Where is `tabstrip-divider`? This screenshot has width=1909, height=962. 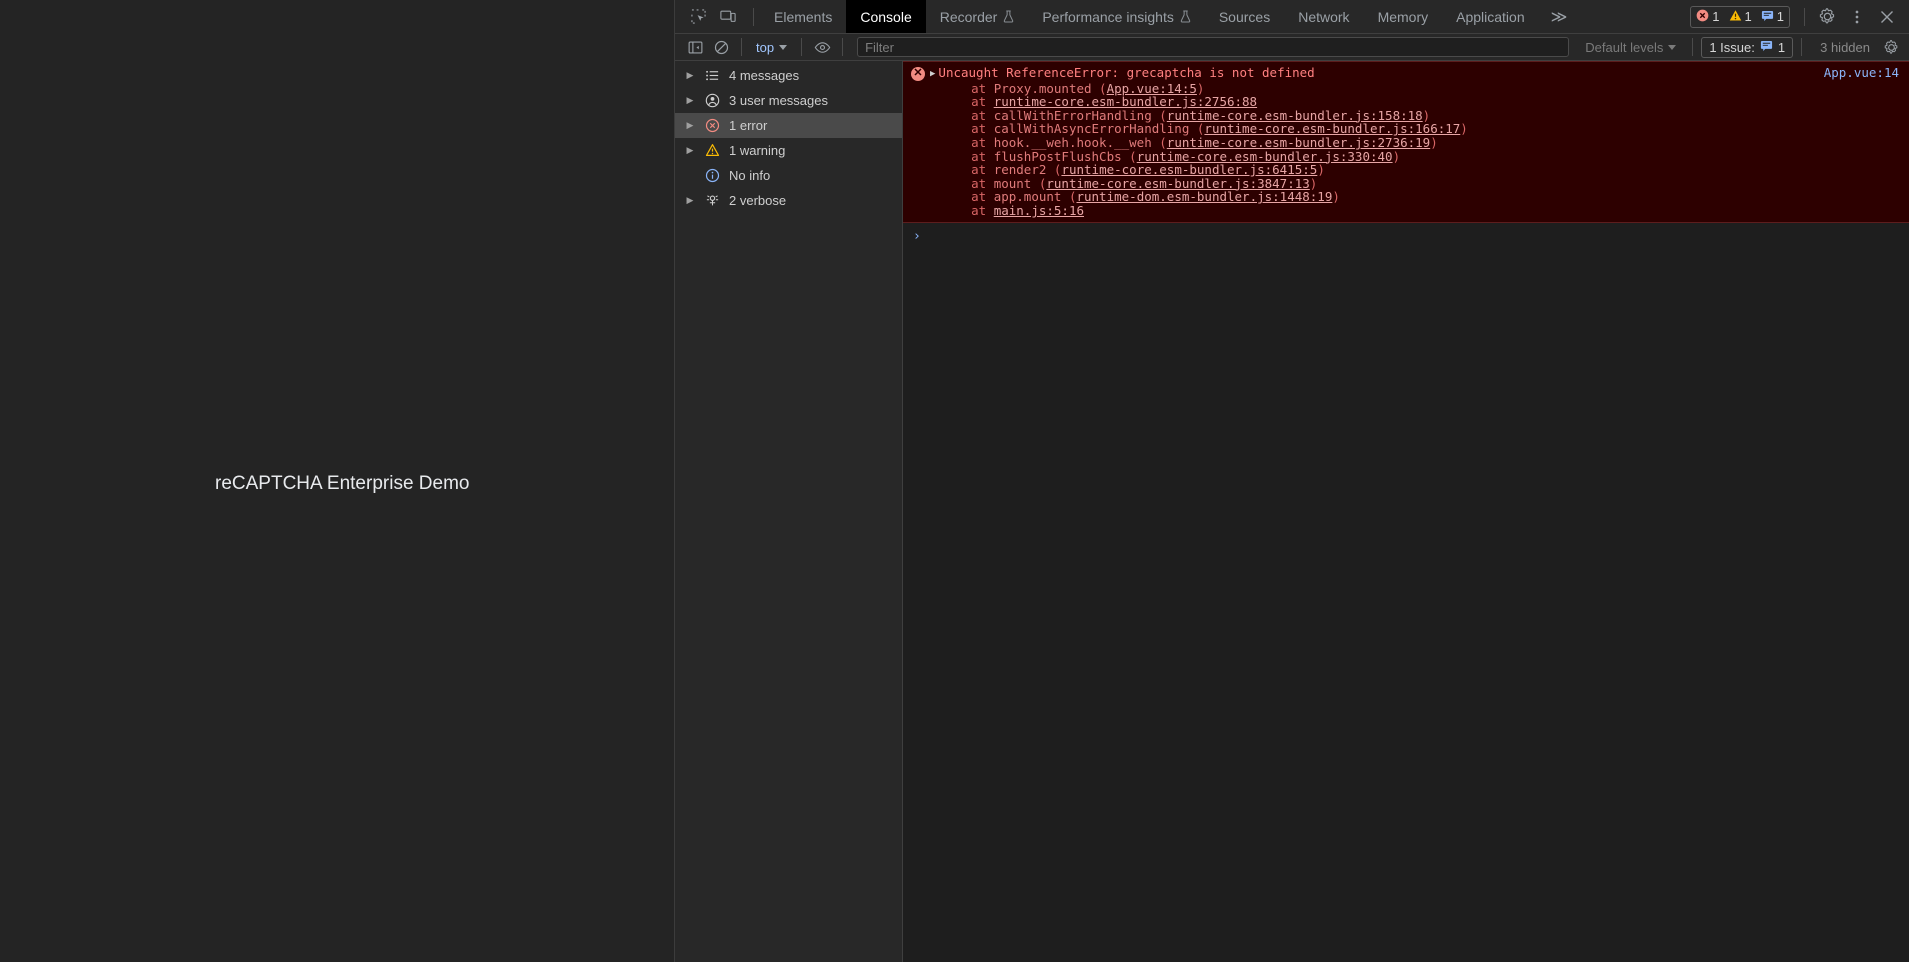
tabstrip-divider is located at coordinates (753, 16).